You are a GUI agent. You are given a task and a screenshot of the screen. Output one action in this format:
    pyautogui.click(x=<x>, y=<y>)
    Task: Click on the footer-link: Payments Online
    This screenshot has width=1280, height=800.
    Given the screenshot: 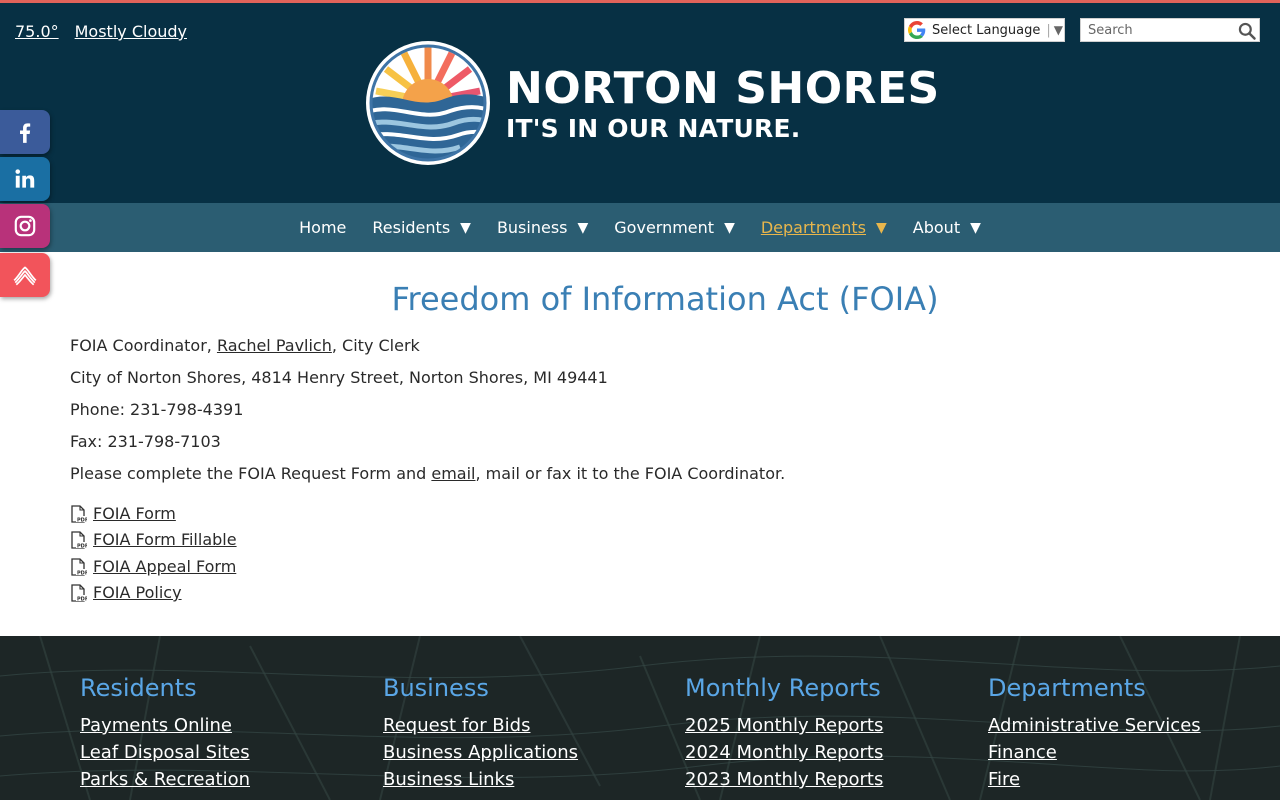 What is the action you would take?
    pyautogui.click(x=165, y=725)
    